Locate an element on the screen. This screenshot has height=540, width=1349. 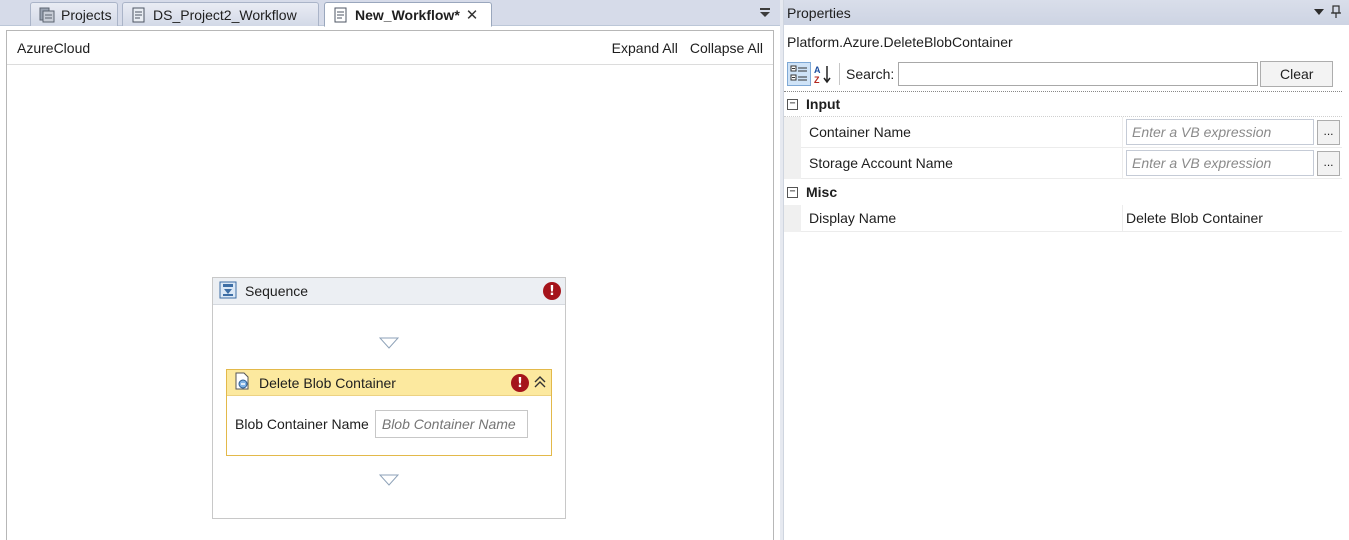
tab-new-workflow: New_Workflow* ✕ is located at coordinates (408, 14).